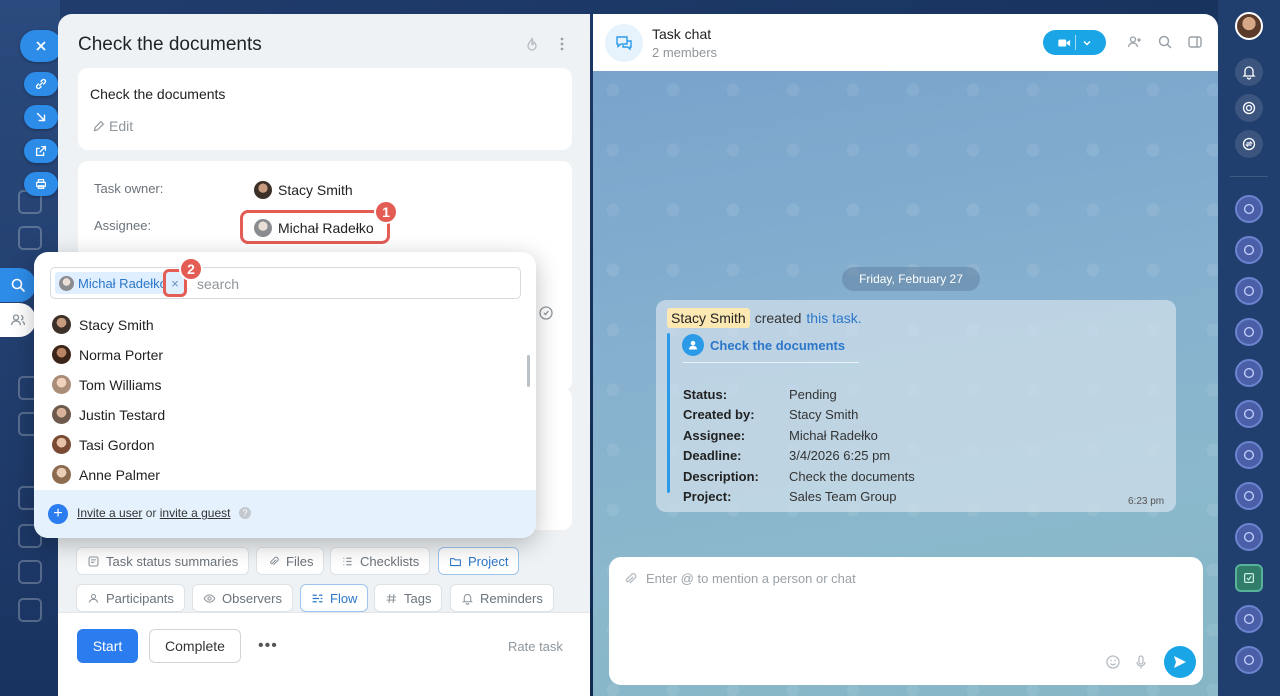  What do you see at coordinates (347, 561) in the screenshot?
I see `checklist-icon` at bounding box center [347, 561].